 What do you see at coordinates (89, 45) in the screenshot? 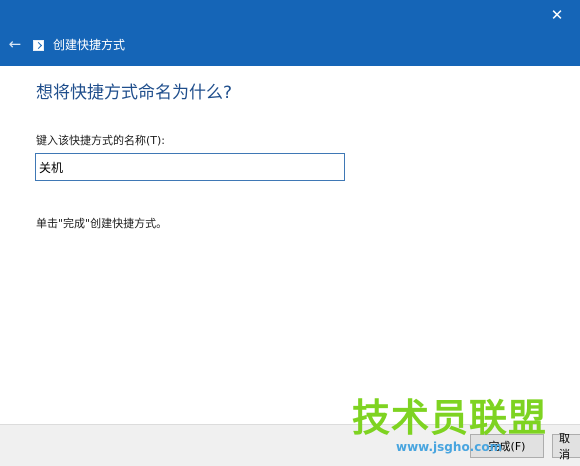
I see `wizard-title: 创建快捷方式` at bounding box center [89, 45].